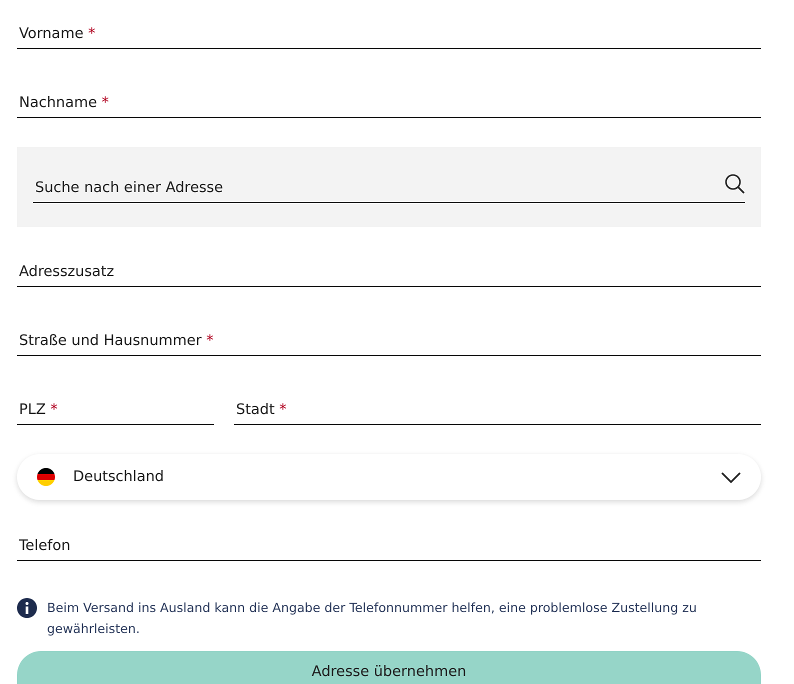  What do you see at coordinates (57, 35) in the screenshot?
I see `field-label: Vorname *` at bounding box center [57, 35].